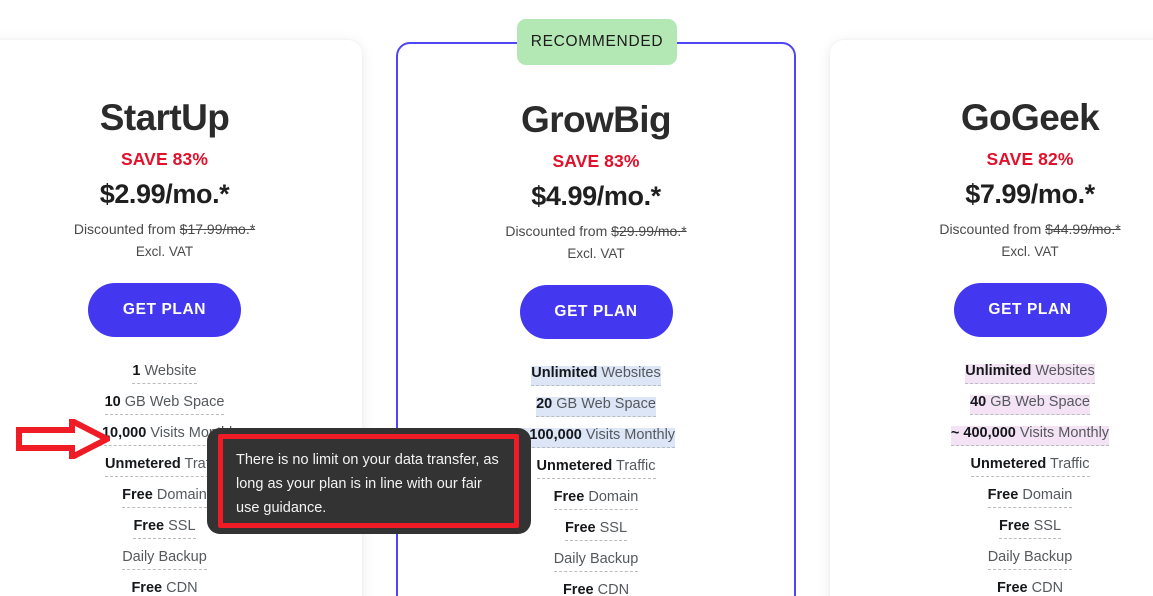  I want to click on feature-label: 10 GB Web Space, so click(164, 404).